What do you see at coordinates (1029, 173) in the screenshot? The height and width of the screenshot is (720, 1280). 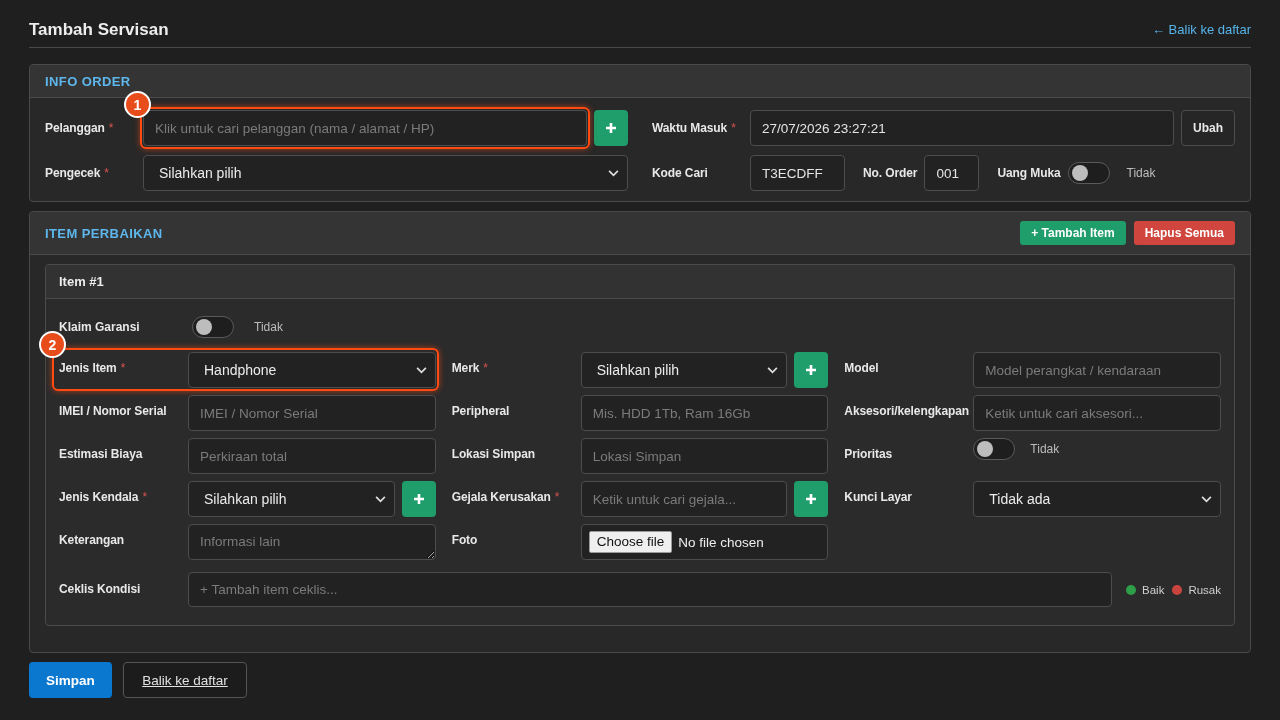 I see `field-label: Uang Muka` at bounding box center [1029, 173].